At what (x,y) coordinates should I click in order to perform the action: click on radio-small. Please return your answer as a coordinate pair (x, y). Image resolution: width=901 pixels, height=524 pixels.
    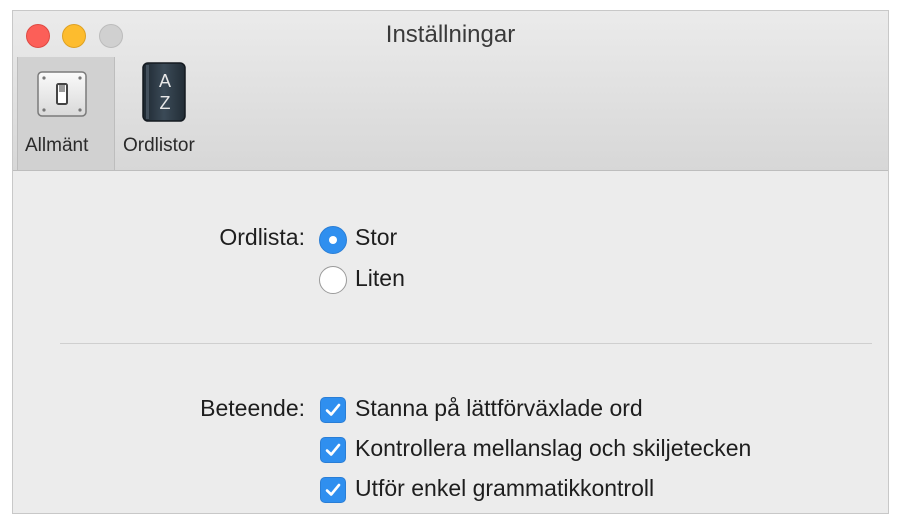
    Looking at the image, I should click on (333, 280).